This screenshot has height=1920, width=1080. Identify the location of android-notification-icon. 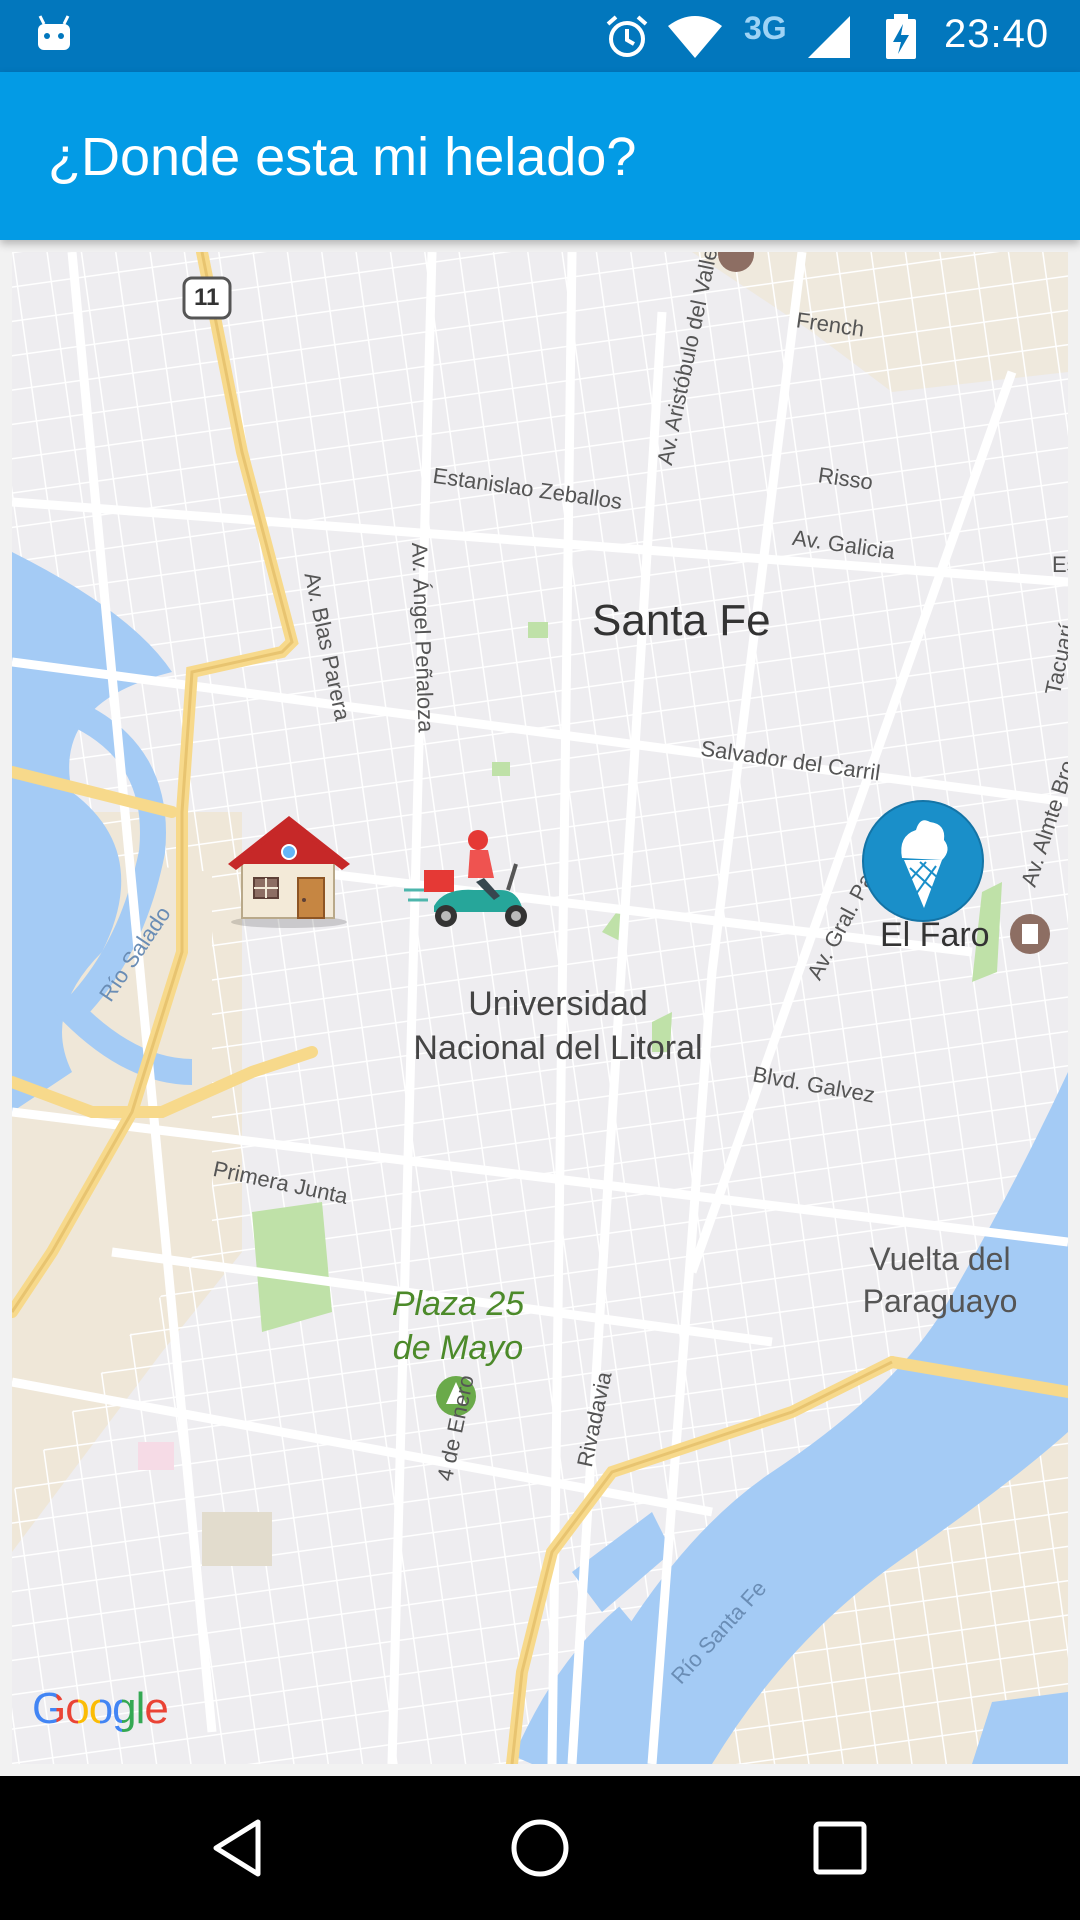
(54, 32).